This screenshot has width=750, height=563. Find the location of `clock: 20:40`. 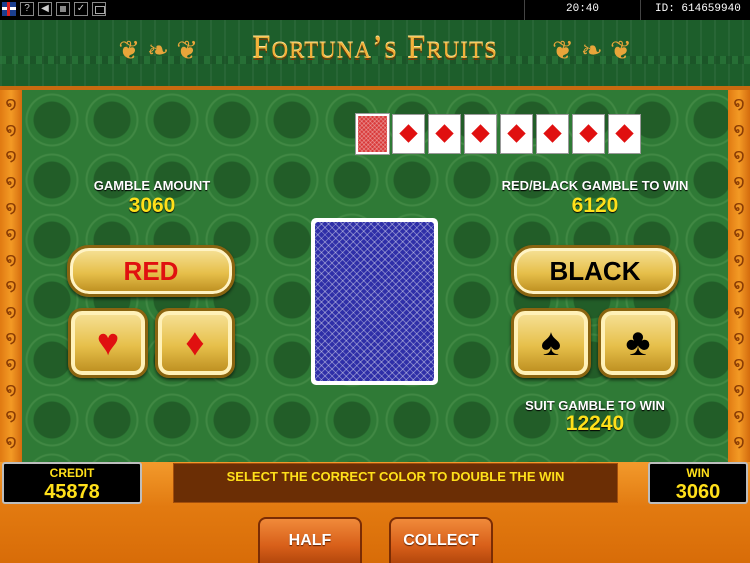

clock: 20:40 is located at coordinates (583, 9).